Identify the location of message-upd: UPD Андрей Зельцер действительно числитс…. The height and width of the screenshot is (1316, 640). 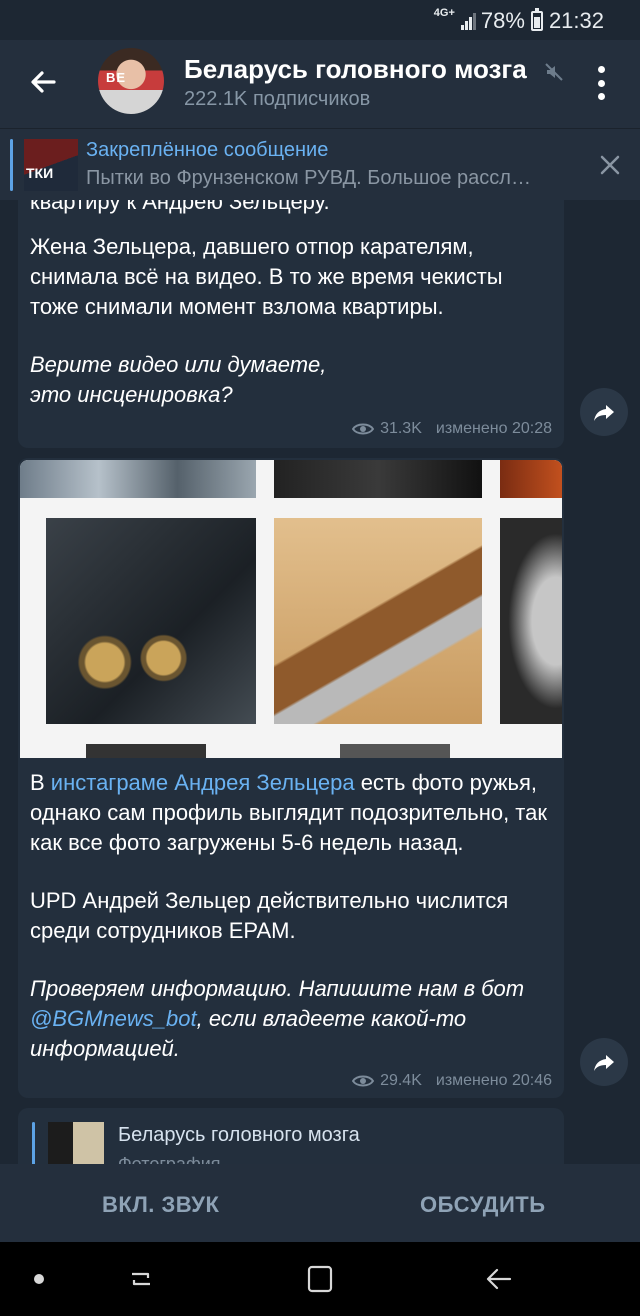
(269, 915).